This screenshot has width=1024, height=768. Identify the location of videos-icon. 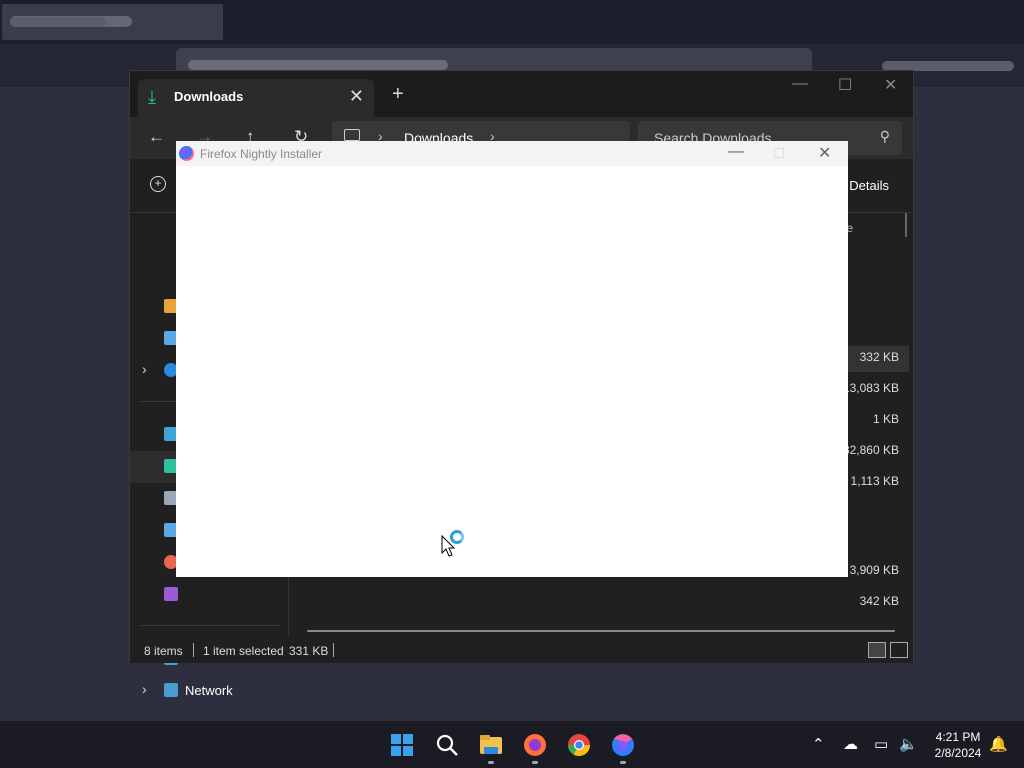
(171, 594).